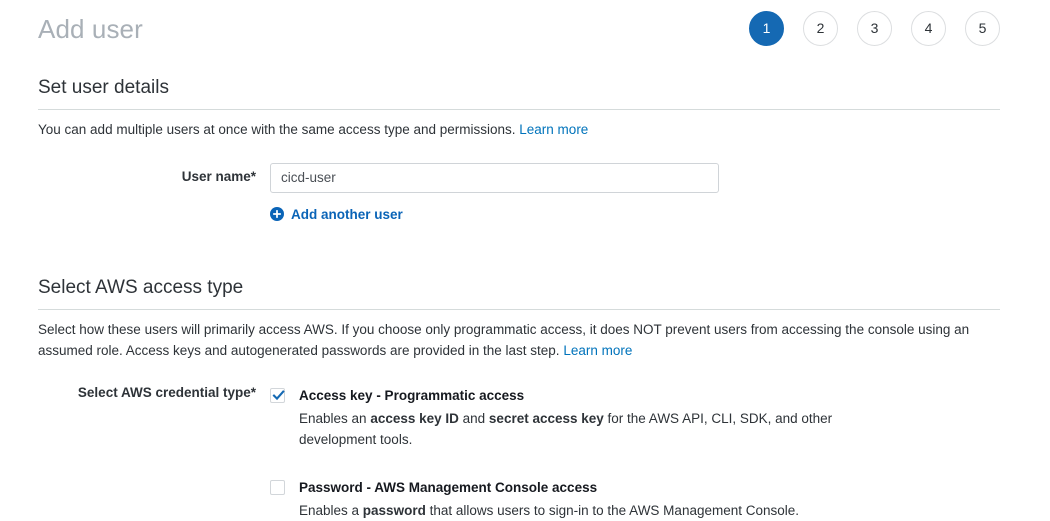 The image size is (1050, 521). Describe the element at coordinates (277, 214) in the screenshot. I see `plus-circle-icon` at that location.